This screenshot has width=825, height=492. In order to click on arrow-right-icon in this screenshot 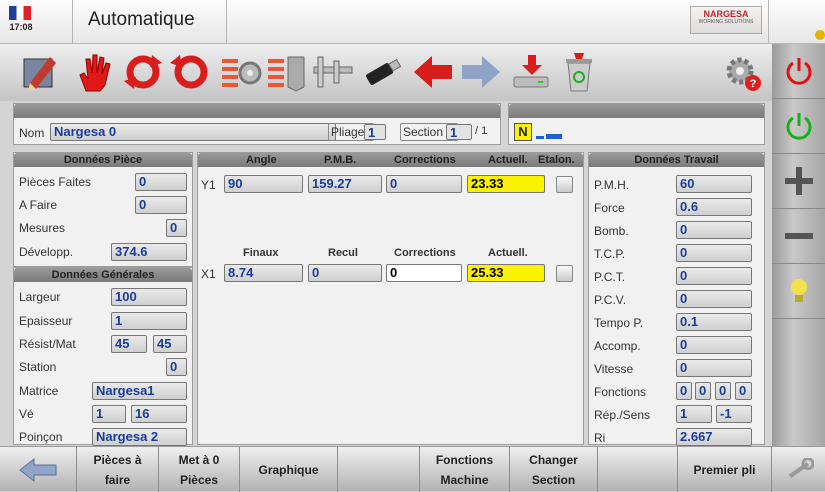, I will do `click(481, 72)`.